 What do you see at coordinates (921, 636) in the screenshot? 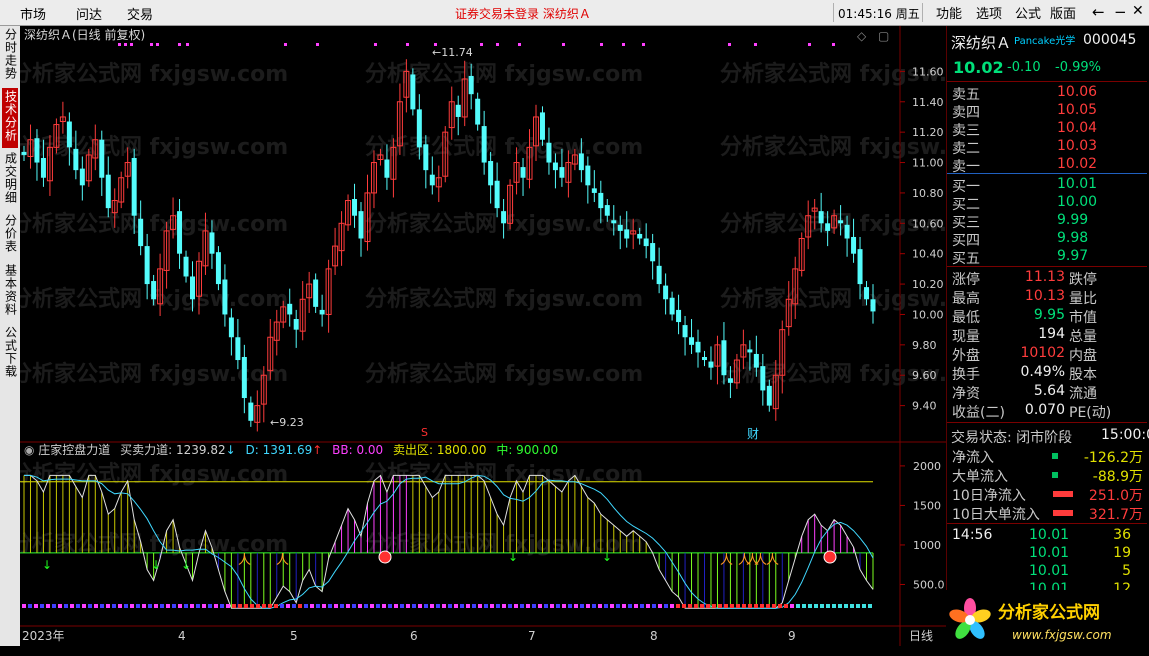
I see `period-label: 日线` at bounding box center [921, 636].